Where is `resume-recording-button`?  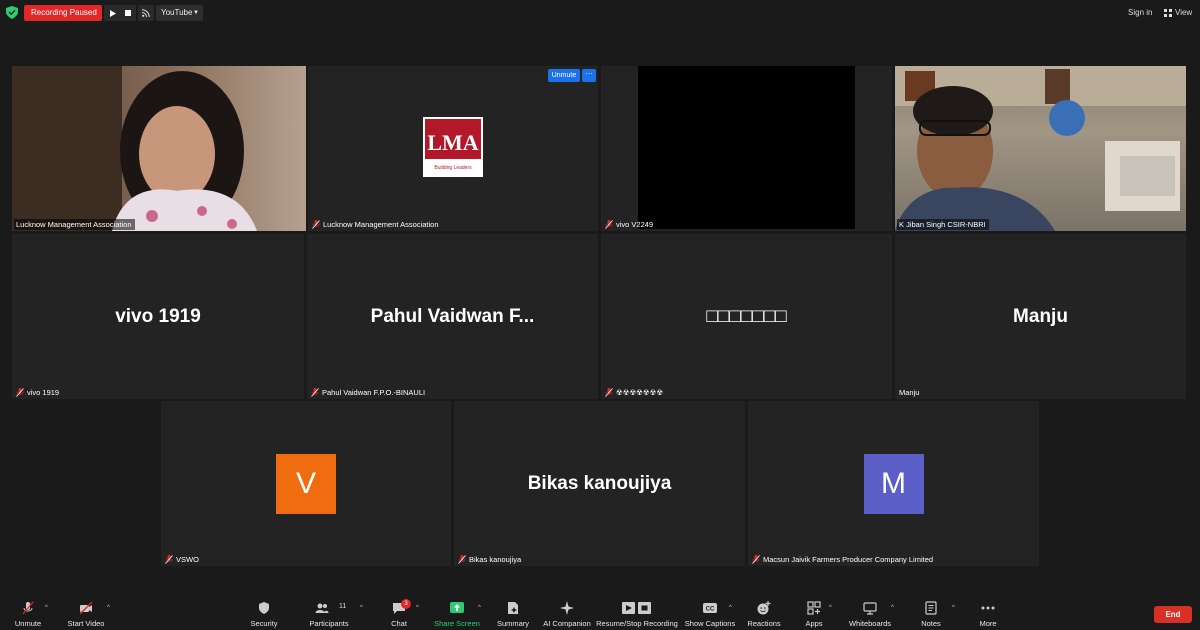 resume-recording-button is located at coordinates (112, 13).